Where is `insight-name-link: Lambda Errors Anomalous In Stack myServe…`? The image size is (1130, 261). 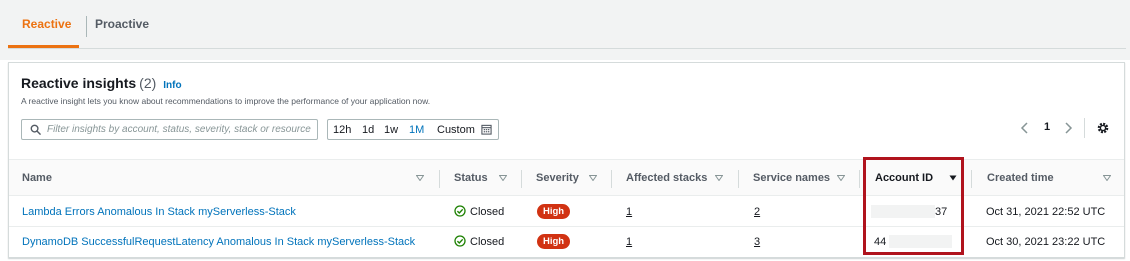 insight-name-link: Lambda Errors Anomalous In Stack myServe… is located at coordinates (159, 212).